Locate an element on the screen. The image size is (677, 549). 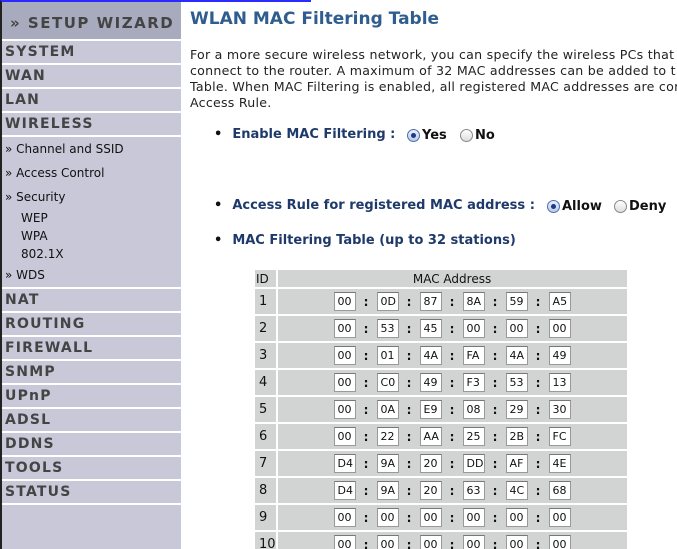
rule-deny-radio: Deny is located at coordinates (640, 206).